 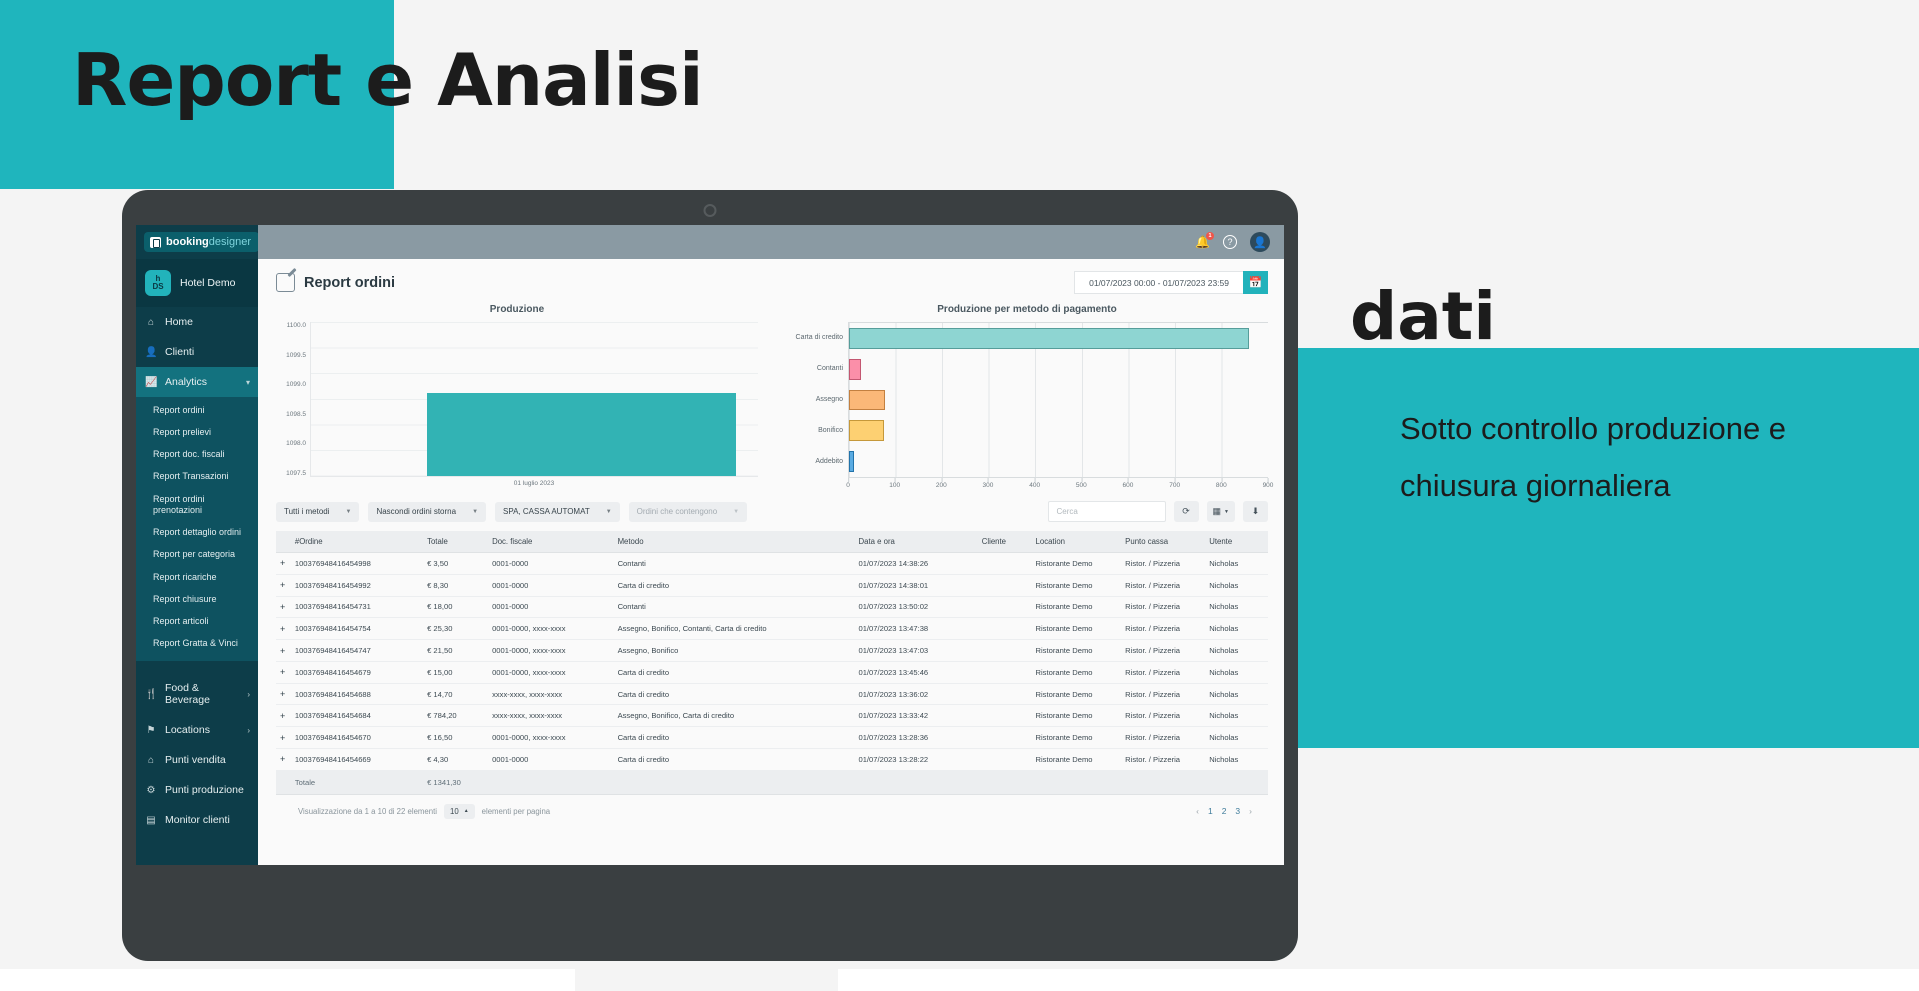 What do you see at coordinates (318, 511) in the screenshot?
I see `filter-metodi: Tutti i metodi ▼` at bounding box center [318, 511].